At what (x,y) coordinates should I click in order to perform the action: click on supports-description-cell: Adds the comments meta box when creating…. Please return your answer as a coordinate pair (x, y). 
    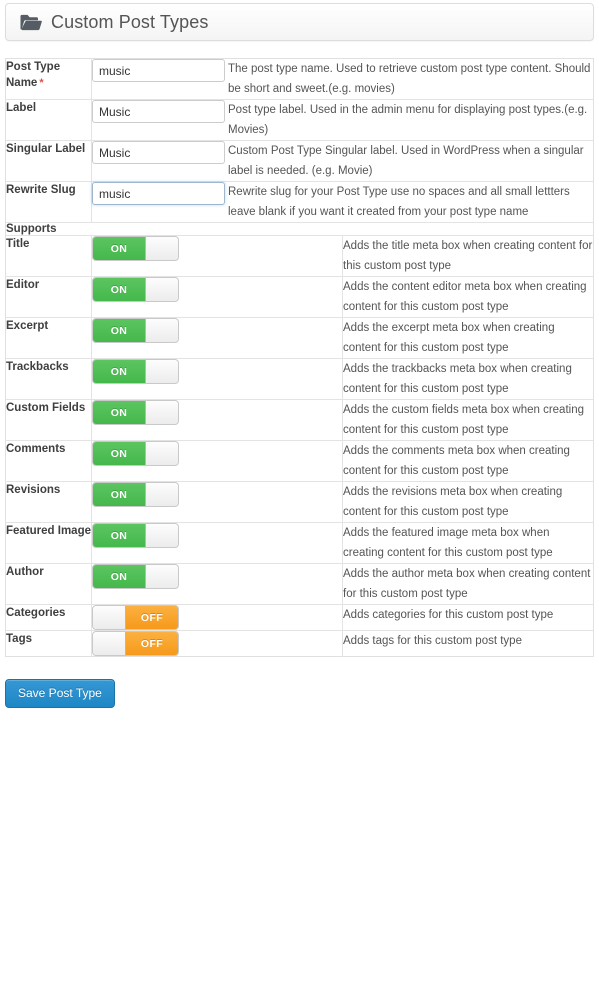
    Looking at the image, I should click on (468, 461).